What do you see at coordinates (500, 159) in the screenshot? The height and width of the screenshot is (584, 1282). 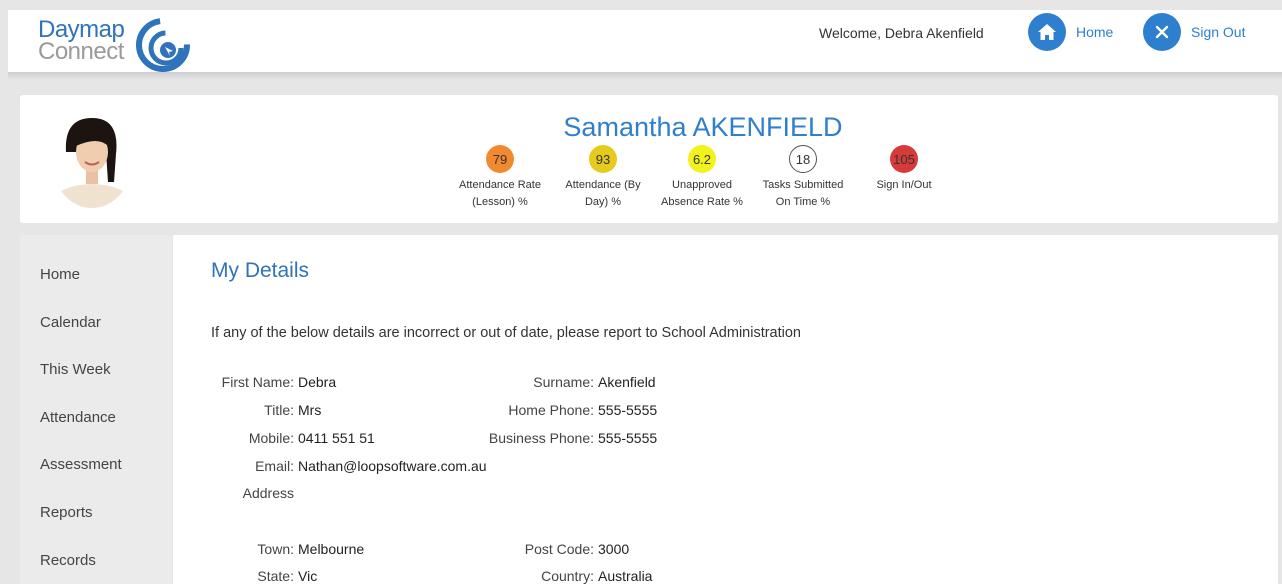 I see `stat-badge: 79` at bounding box center [500, 159].